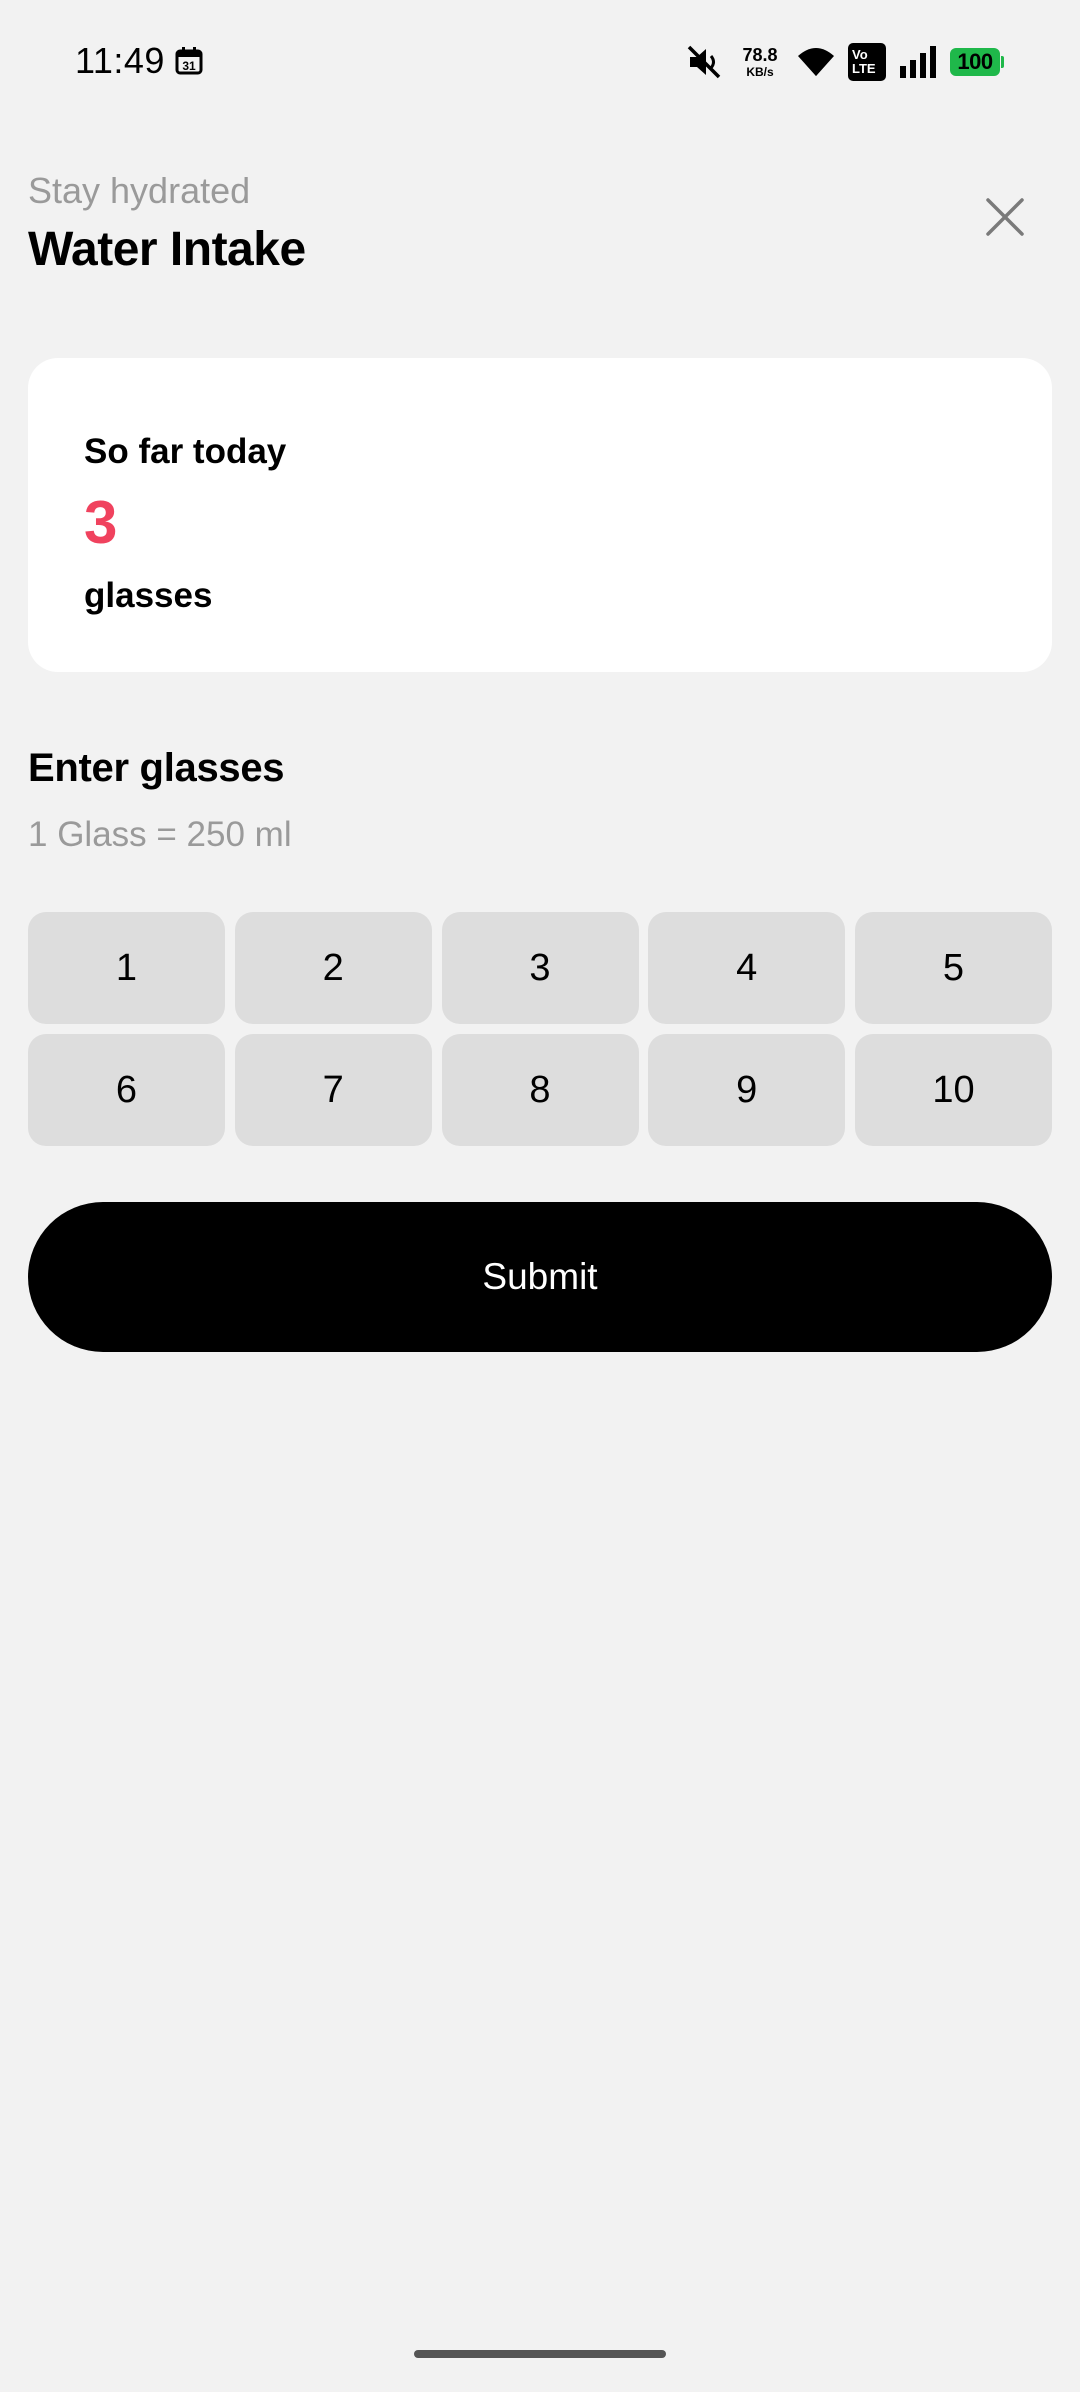 This screenshot has width=1080, height=2392. What do you see at coordinates (1002, 62) in the screenshot?
I see `battery-tip` at bounding box center [1002, 62].